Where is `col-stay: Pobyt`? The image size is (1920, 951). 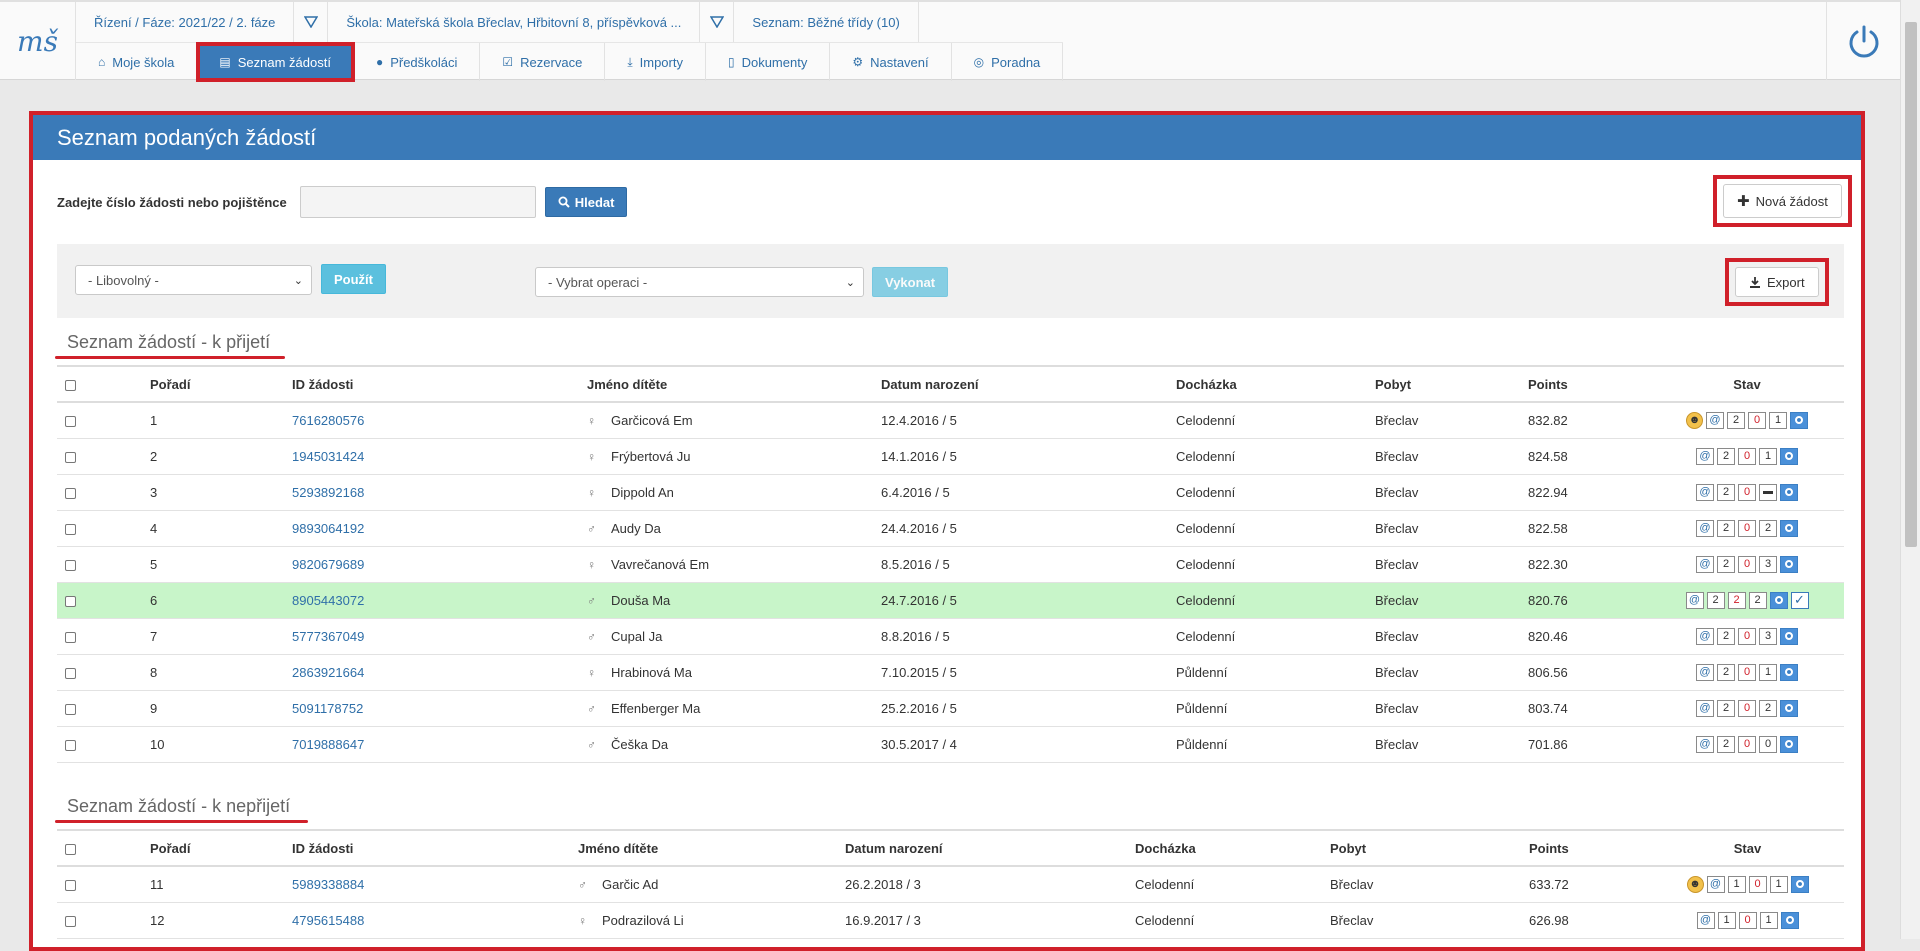
col-stay: Pobyt is located at coordinates (1451, 384).